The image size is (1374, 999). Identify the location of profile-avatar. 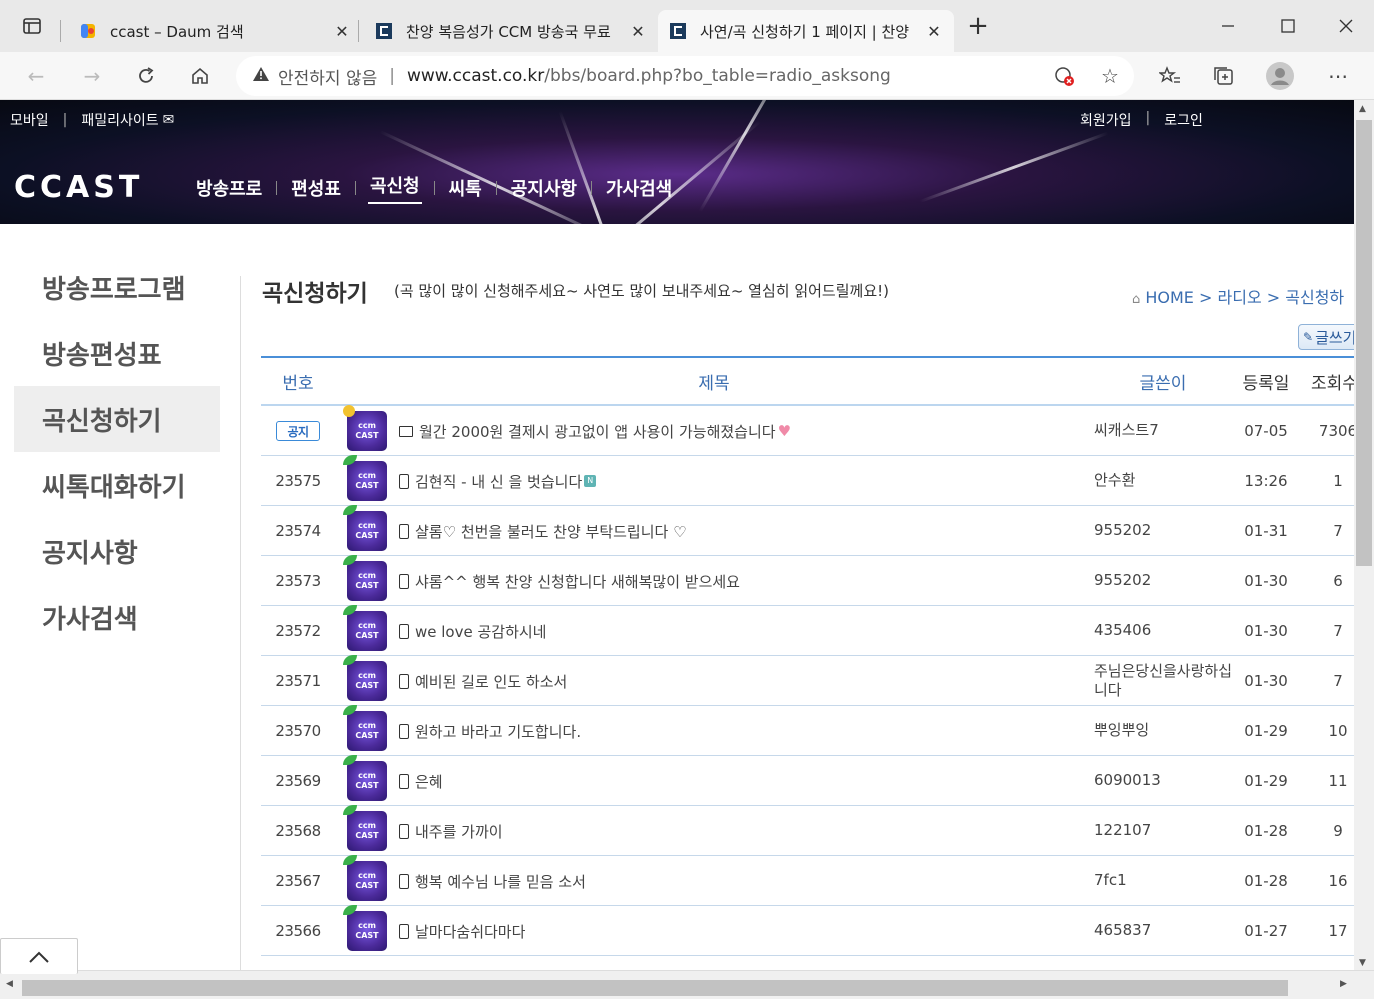
(1280, 76).